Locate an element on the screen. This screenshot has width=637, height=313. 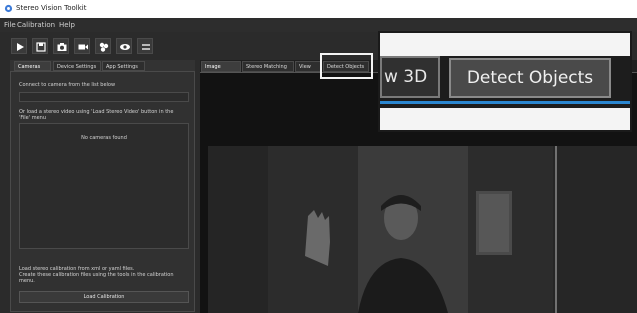
capture-image-button is located at coordinates (61, 46).